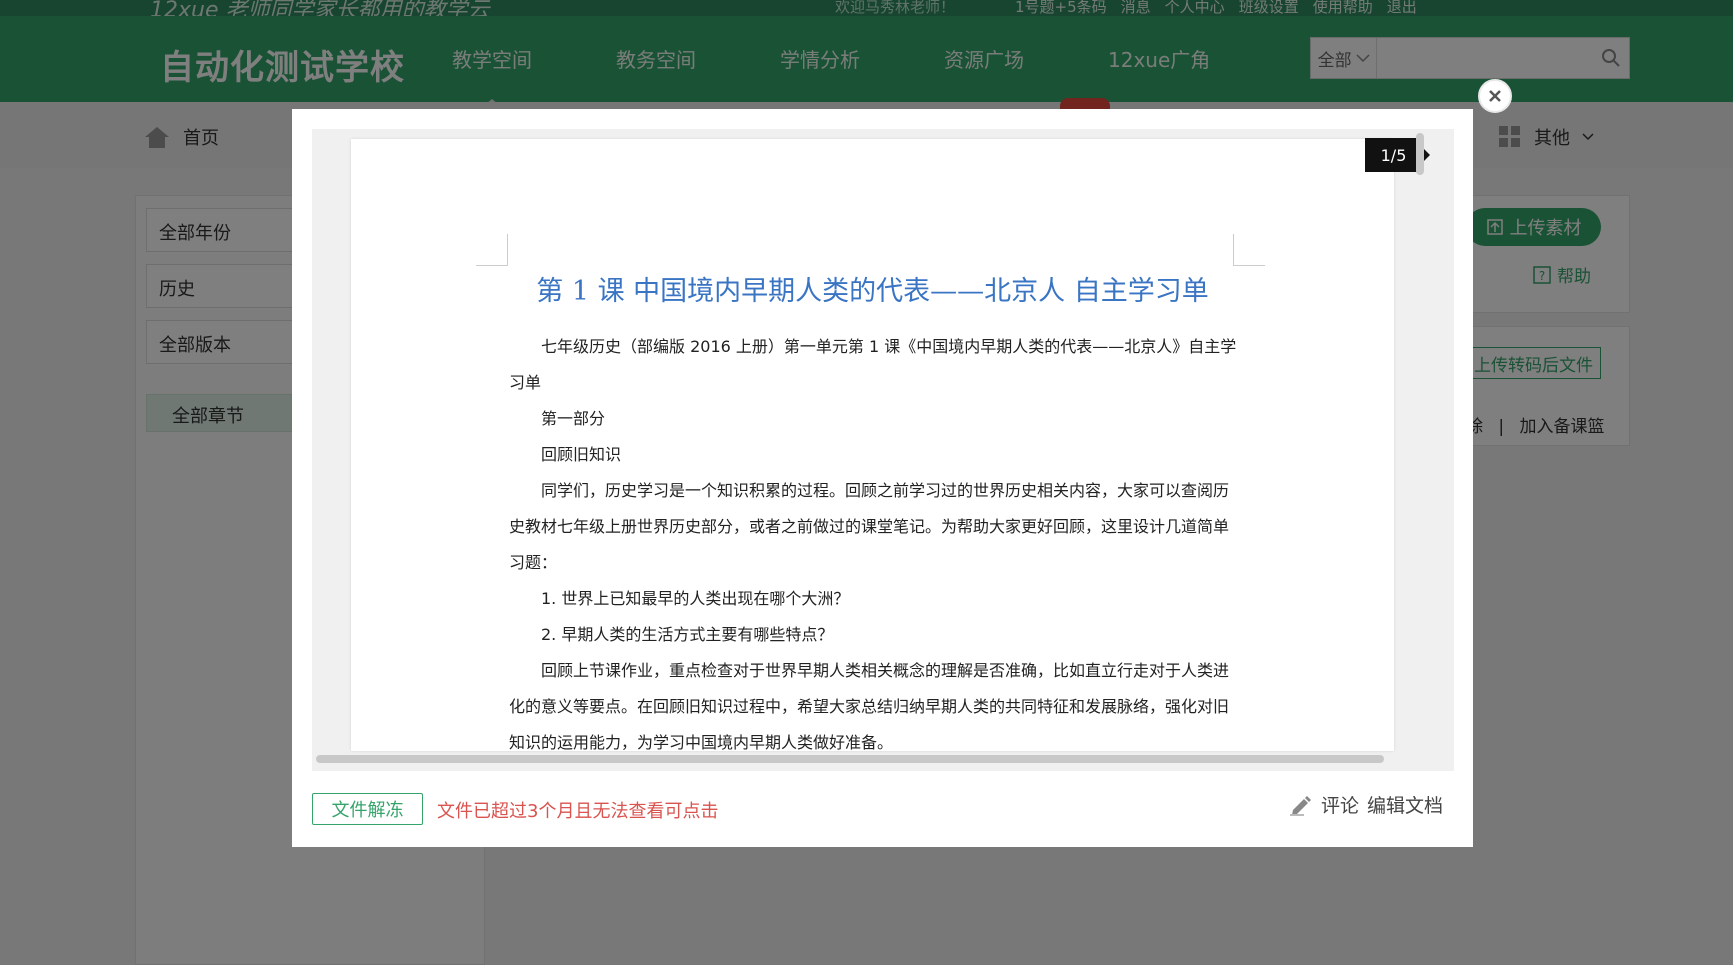  I want to click on expired-warning: 文件已超过3个月且无法查看可点击, so click(577, 810).